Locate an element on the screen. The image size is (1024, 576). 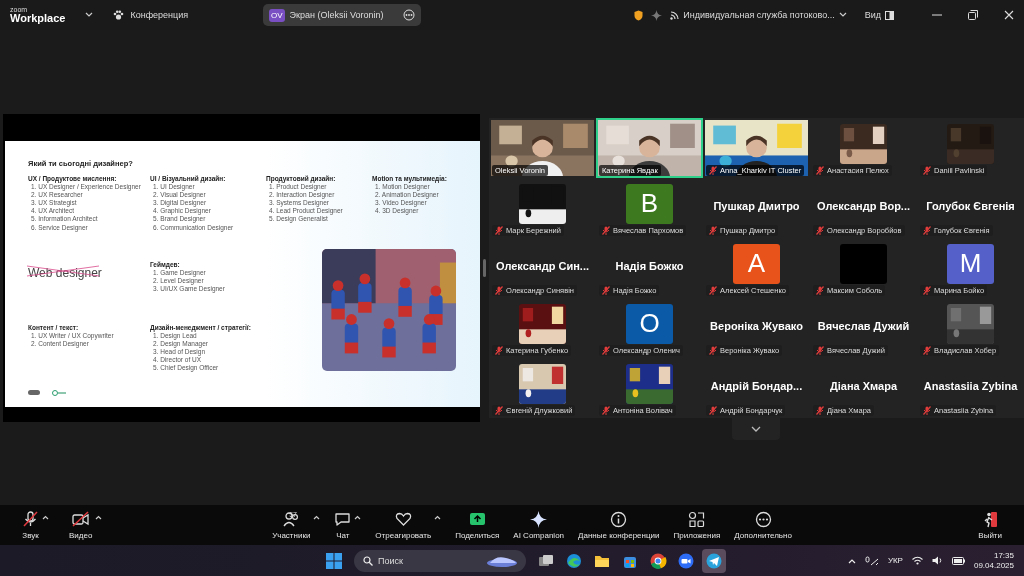
toolbar-button: Поделиться is located at coordinates (477, 525).